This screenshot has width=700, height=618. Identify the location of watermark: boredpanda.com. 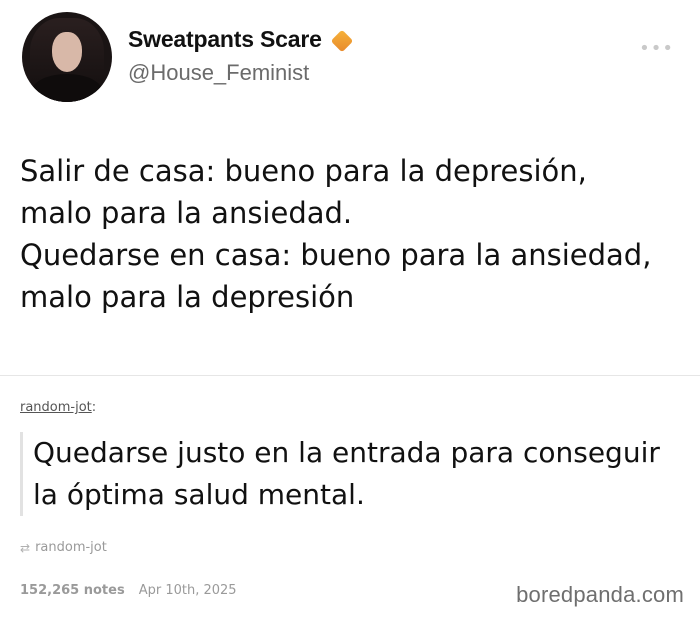
(600, 594).